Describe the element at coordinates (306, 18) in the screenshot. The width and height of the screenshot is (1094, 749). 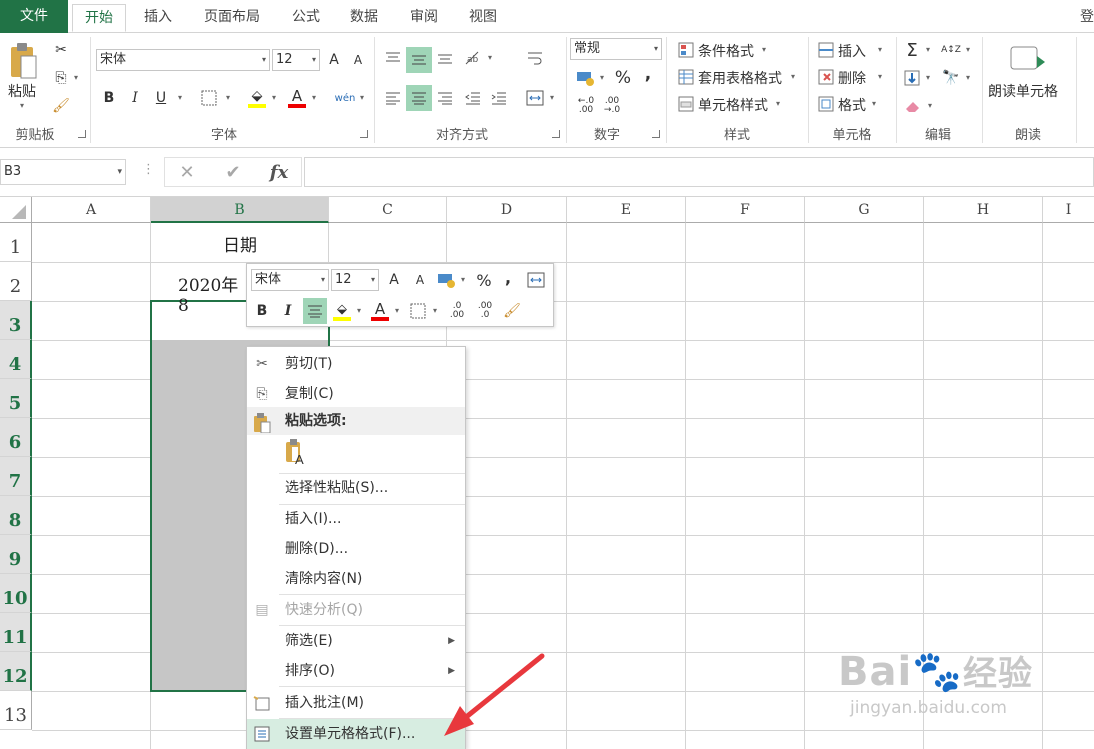
I see `tab-formulas: 公式` at that location.